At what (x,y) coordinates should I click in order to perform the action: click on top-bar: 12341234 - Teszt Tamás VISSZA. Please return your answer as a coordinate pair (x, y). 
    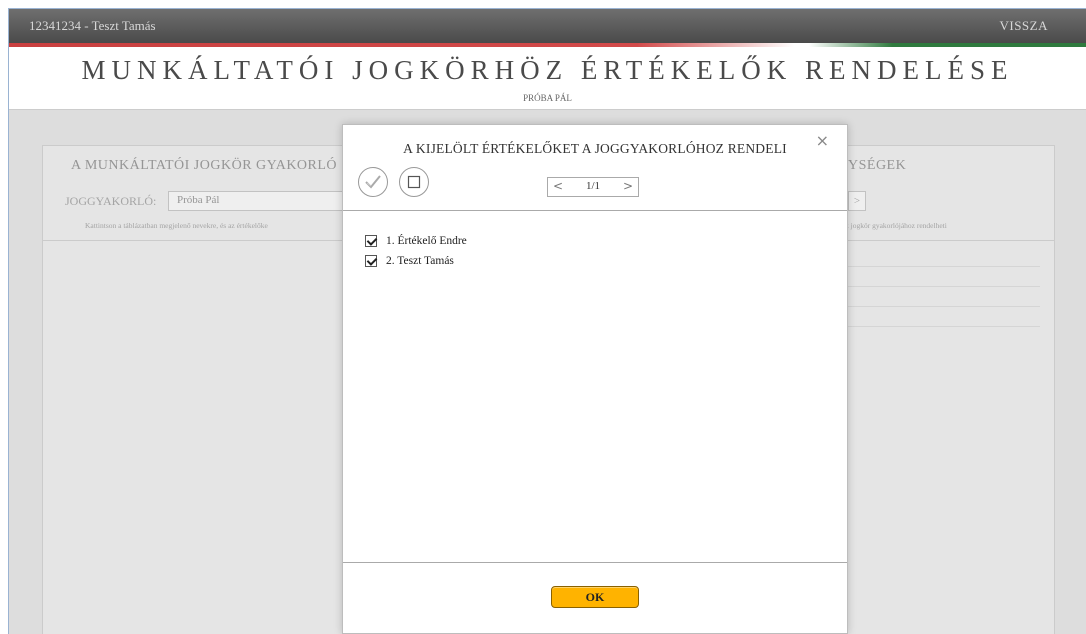
    Looking at the image, I should click on (547, 26).